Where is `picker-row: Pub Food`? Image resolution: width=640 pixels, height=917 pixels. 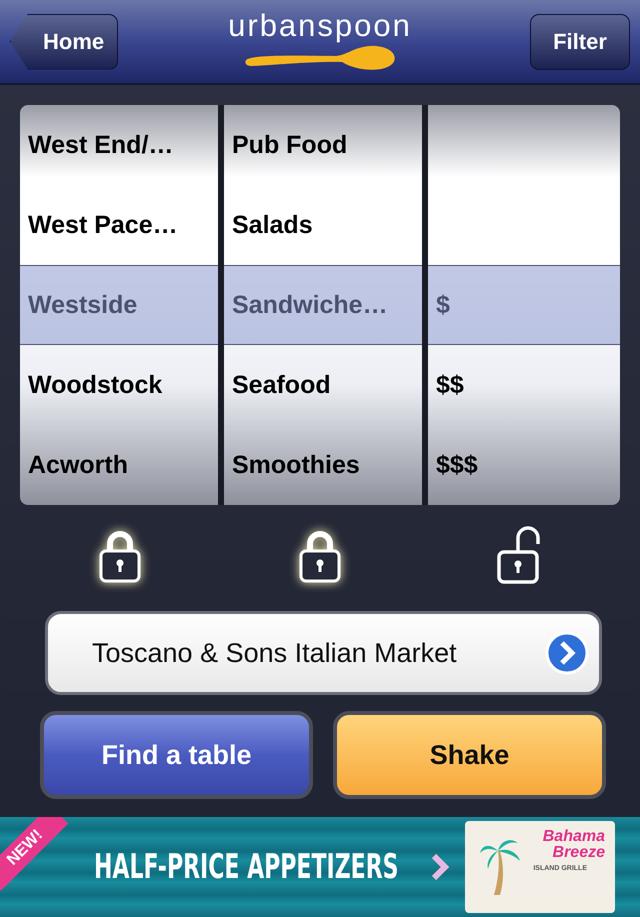 picker-row: Pub Food is located at coordinates (323, 145).